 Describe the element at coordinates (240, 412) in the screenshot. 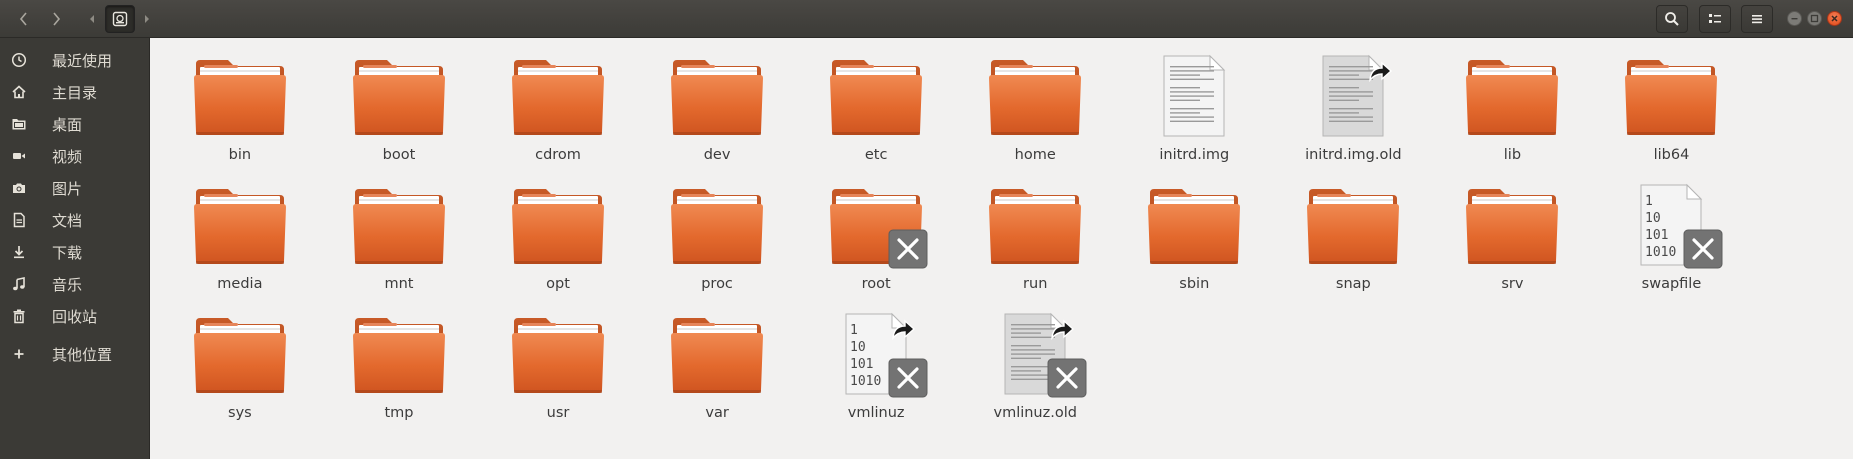

I see `file-name-label: sys` at that location.